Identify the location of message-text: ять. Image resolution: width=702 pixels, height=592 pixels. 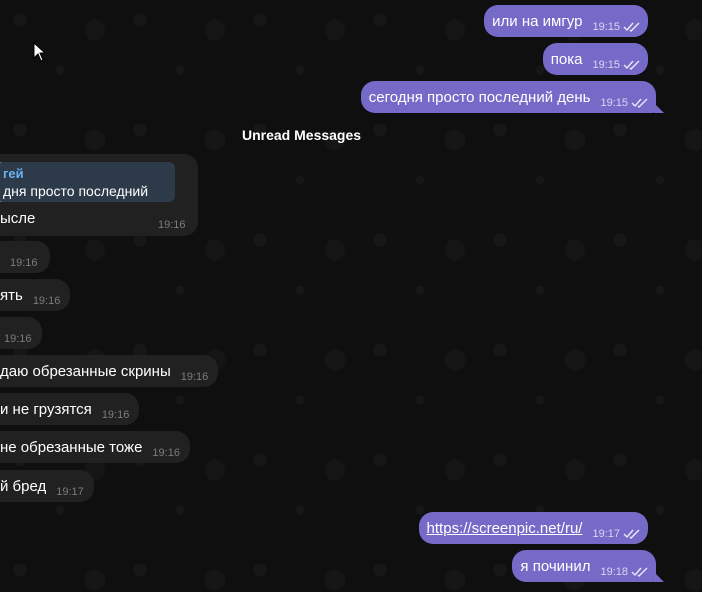
(11, 295).